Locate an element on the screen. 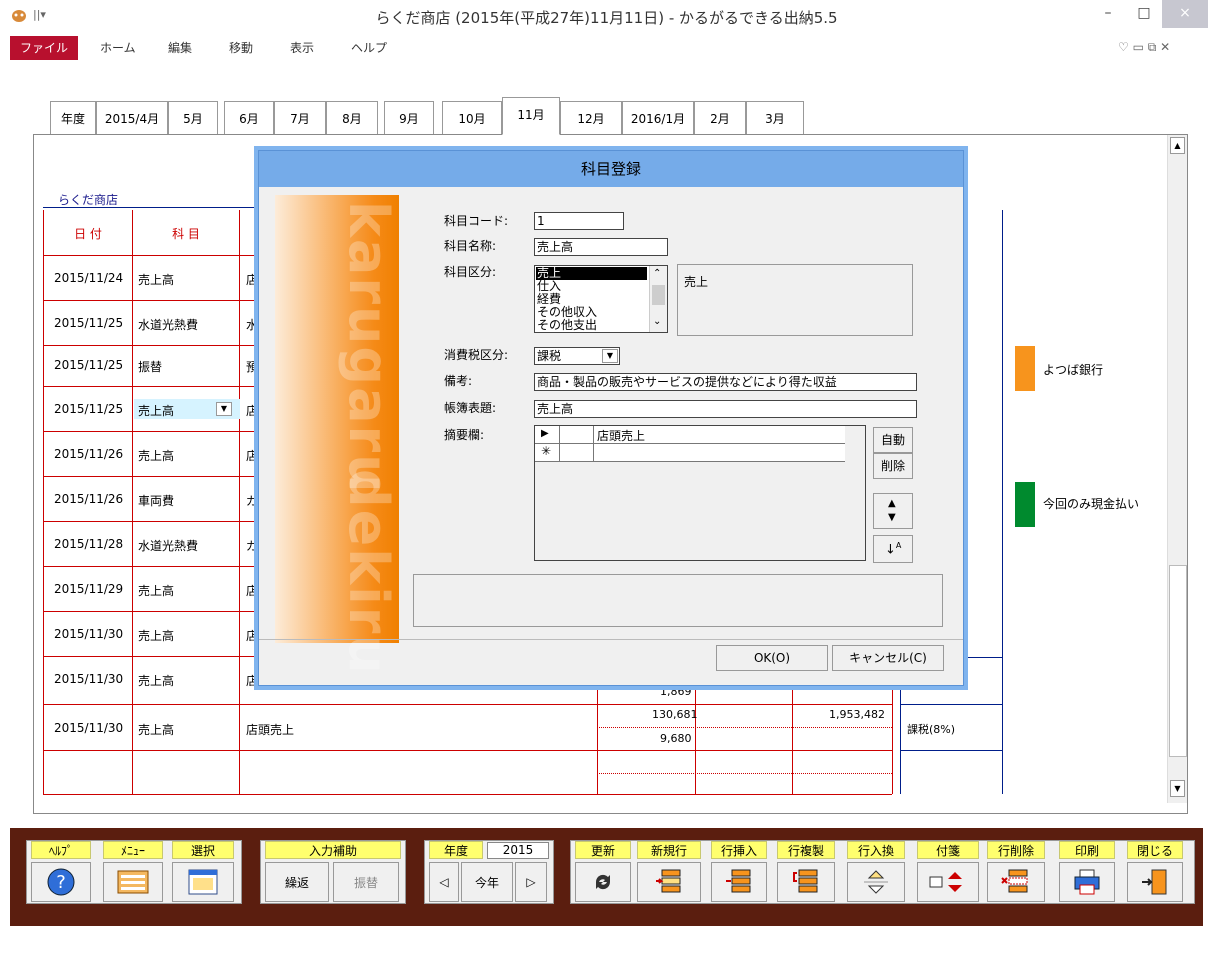 This screenshot has height=957, width=1213. table-row: 2015/11/24 売上高 店 is located at coordinates (153, 278).